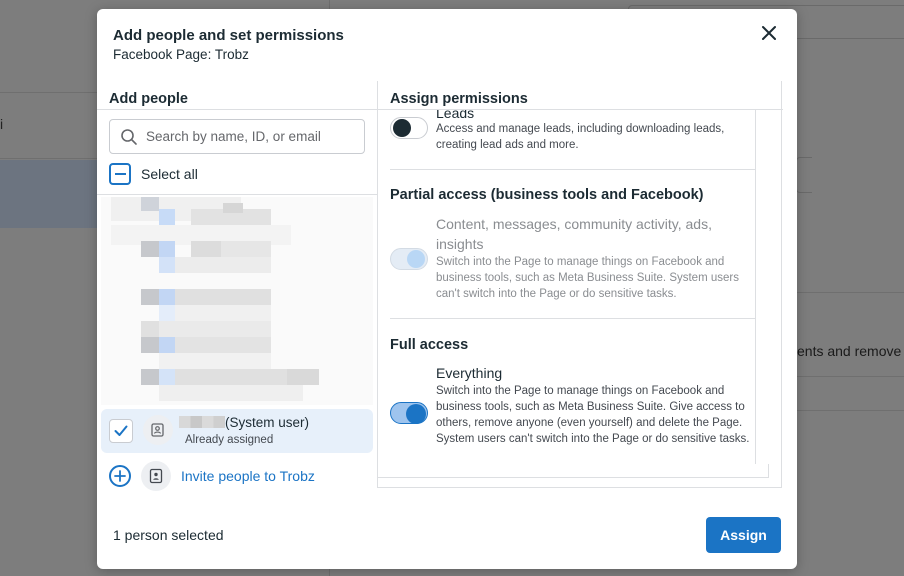 This screenshot has width=904, height=576. What do you see at coordinates (409, 413) in the screenshot?
I see `full-access-toggle` at bounding box center [409, 413].